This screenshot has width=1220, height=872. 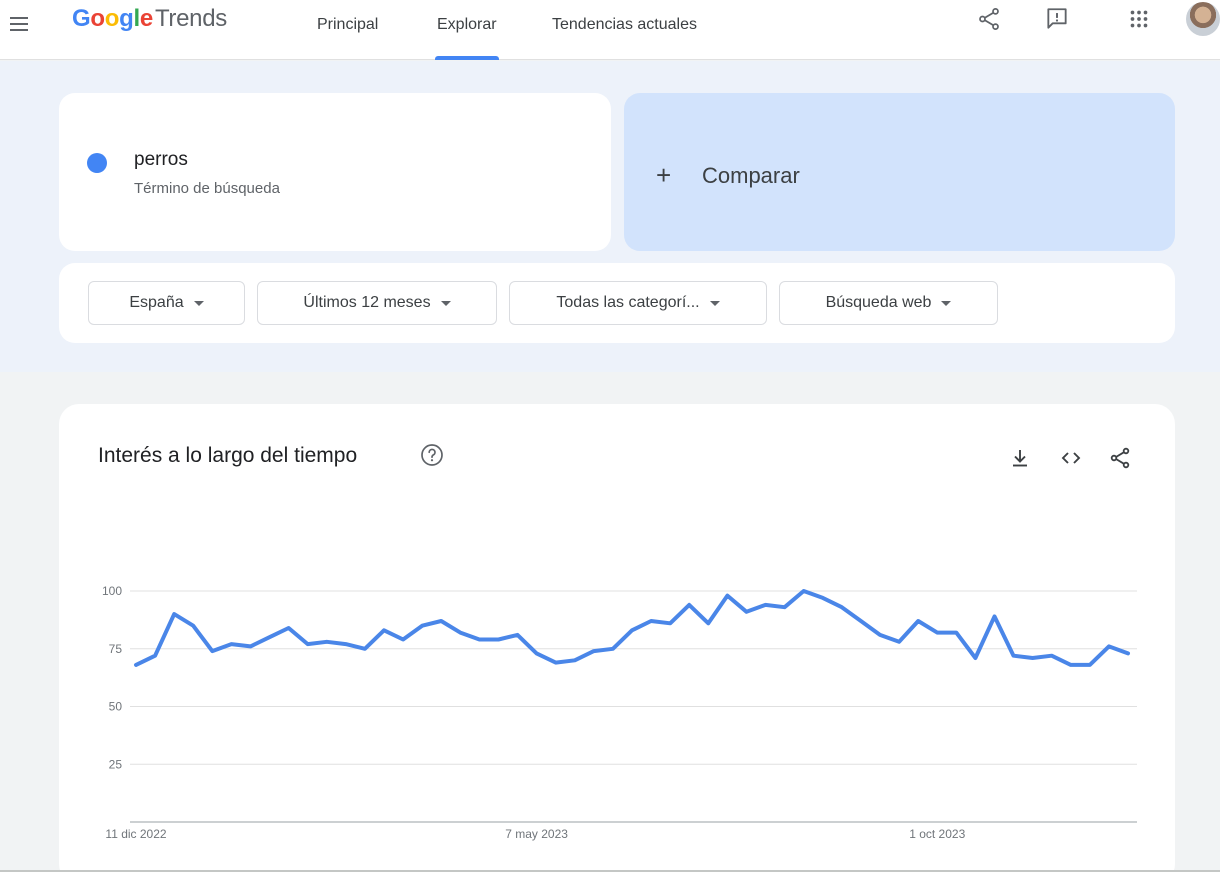 What do you see at coordinates (937, 834) in the screenshot?
I see `x-tick-label: 1 oct 2023` at bounding box center [937, 834].